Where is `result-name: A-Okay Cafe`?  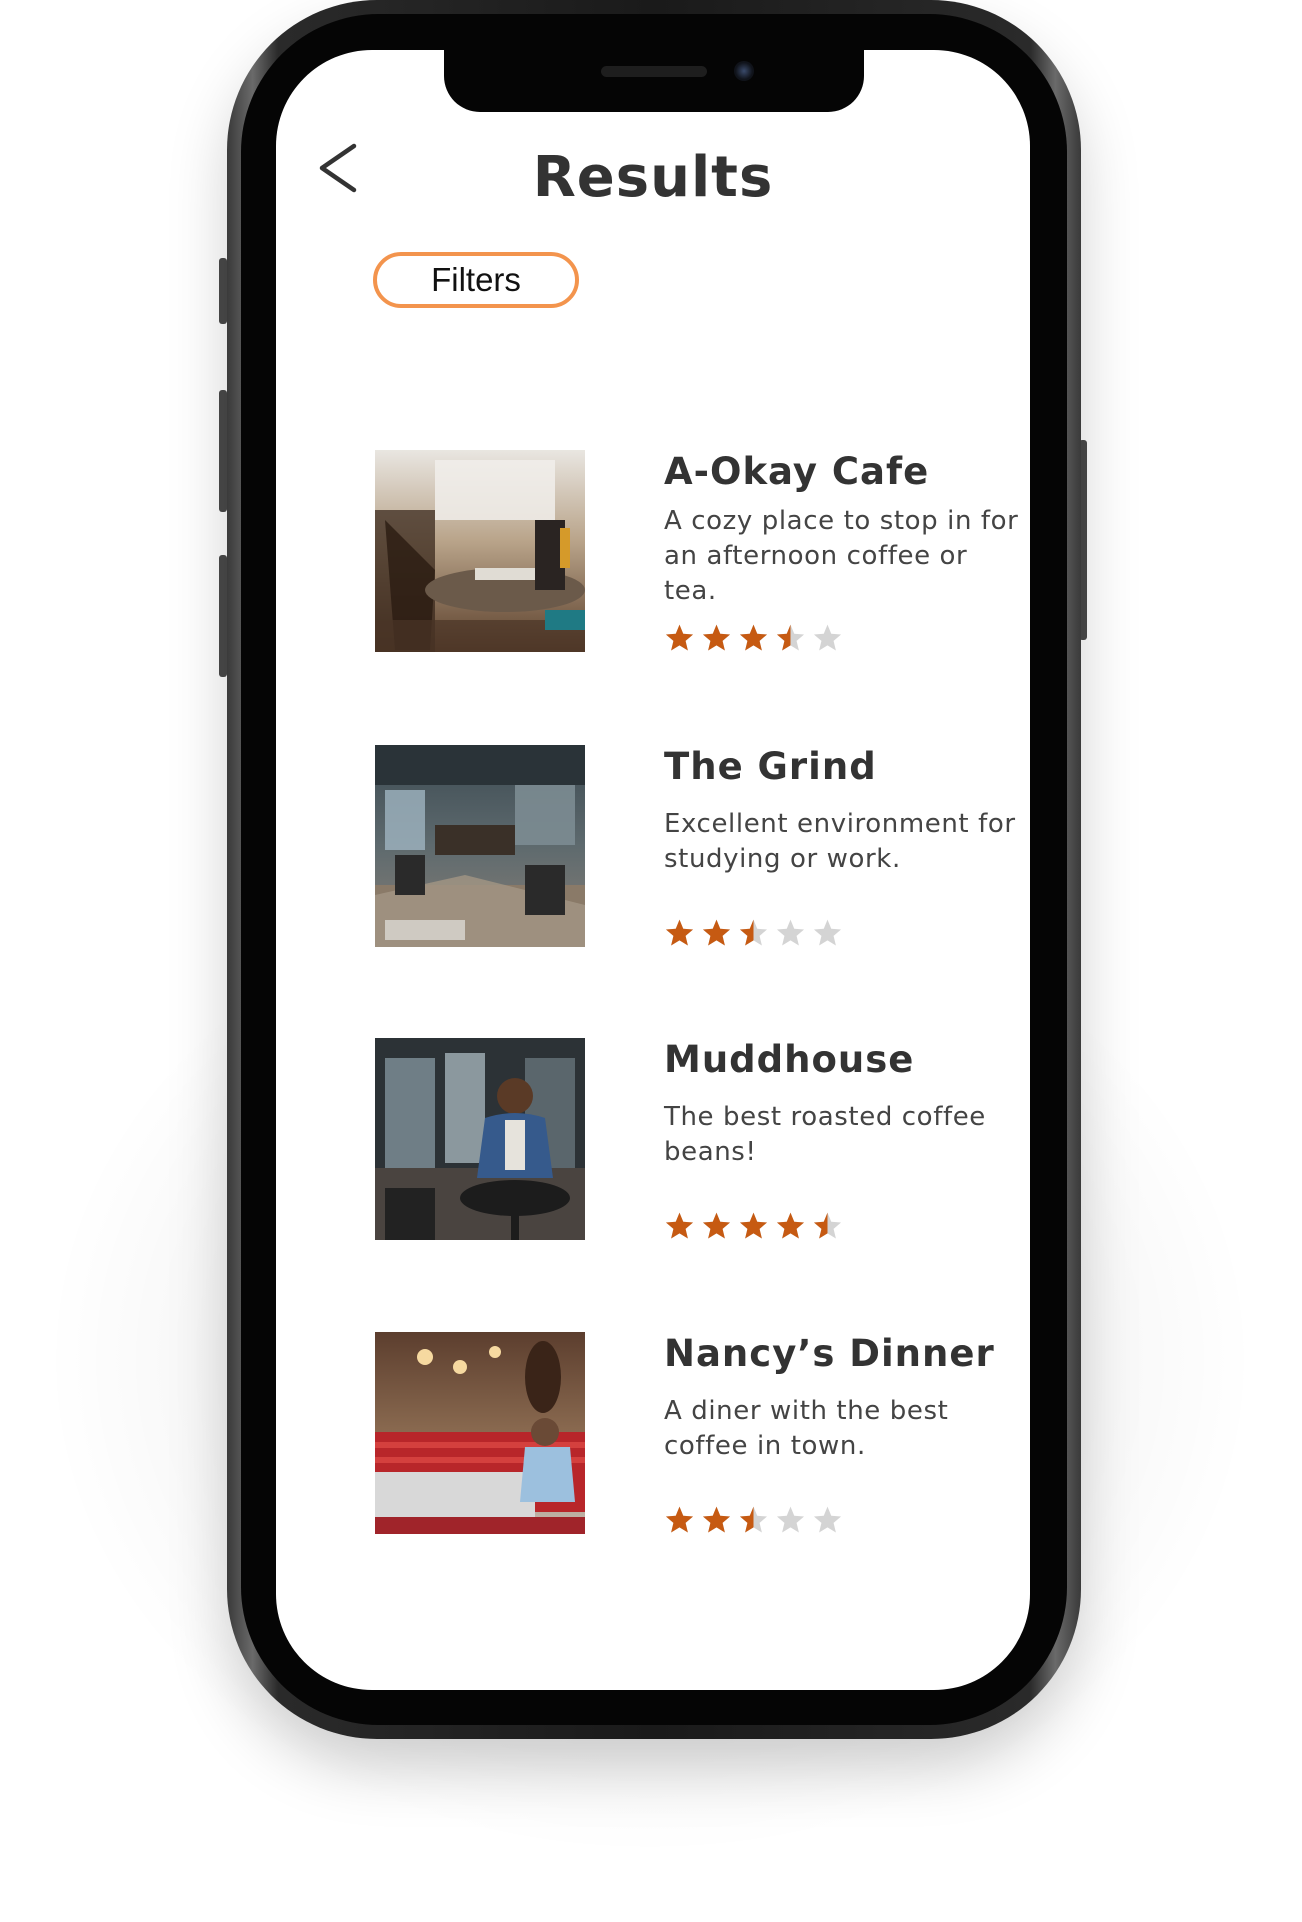
result-name: A-Okay Cafe is located at coordinates (797, 471).